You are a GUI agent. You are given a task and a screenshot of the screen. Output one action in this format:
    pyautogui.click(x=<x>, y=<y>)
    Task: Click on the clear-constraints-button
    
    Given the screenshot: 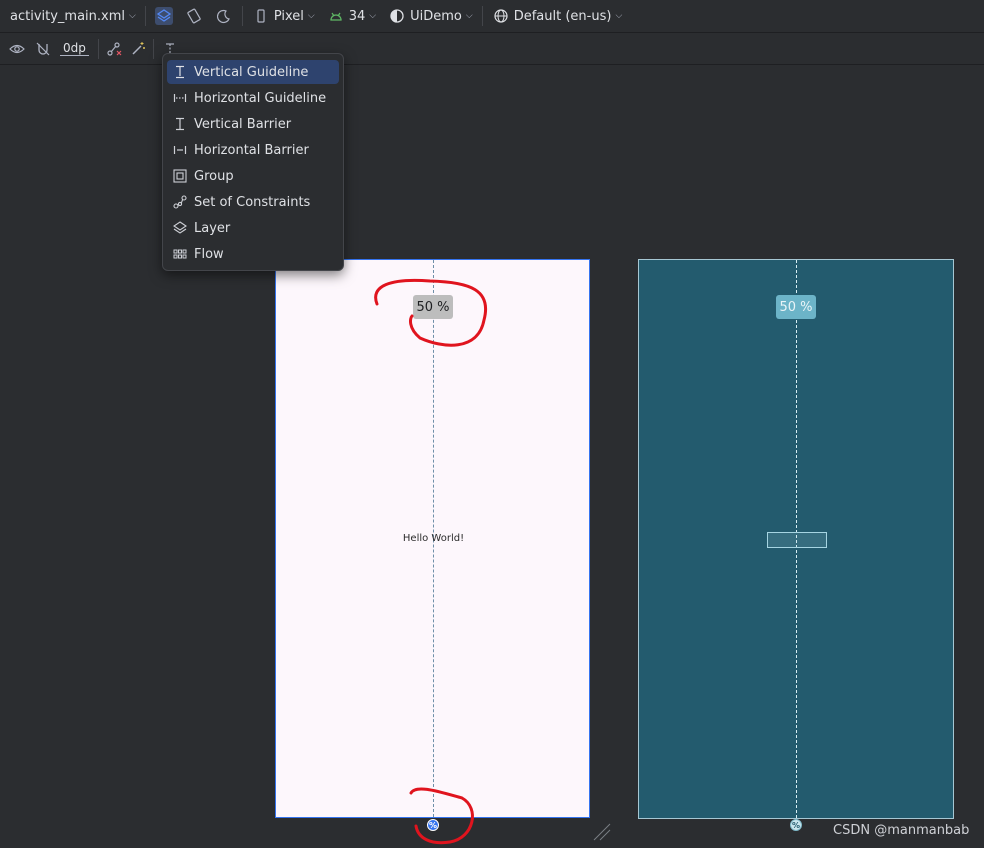 What is the action you would take?
    pyautogui.click(x=114, y=49)
    